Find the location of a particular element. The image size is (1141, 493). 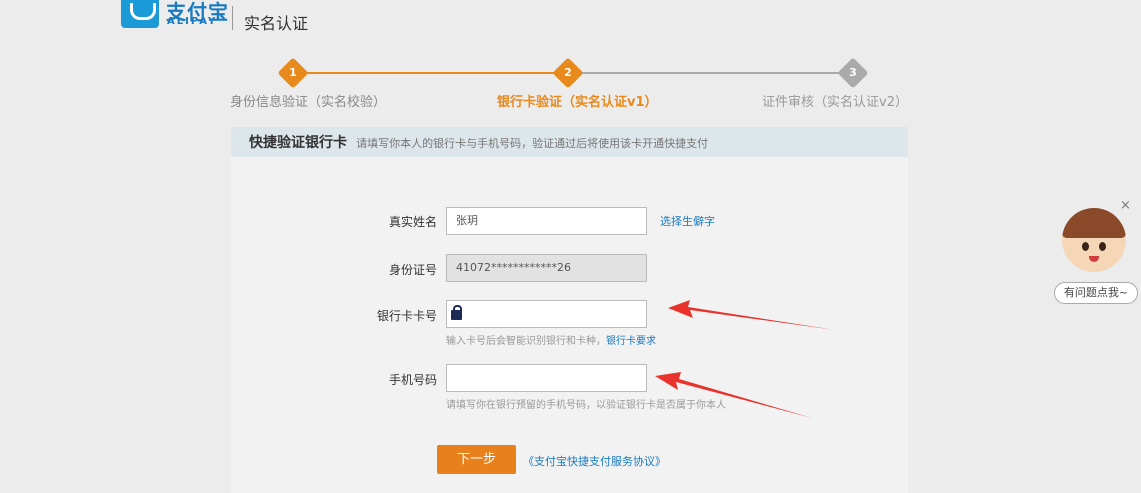

avatar-hair is located at coordinates (1094, 223).